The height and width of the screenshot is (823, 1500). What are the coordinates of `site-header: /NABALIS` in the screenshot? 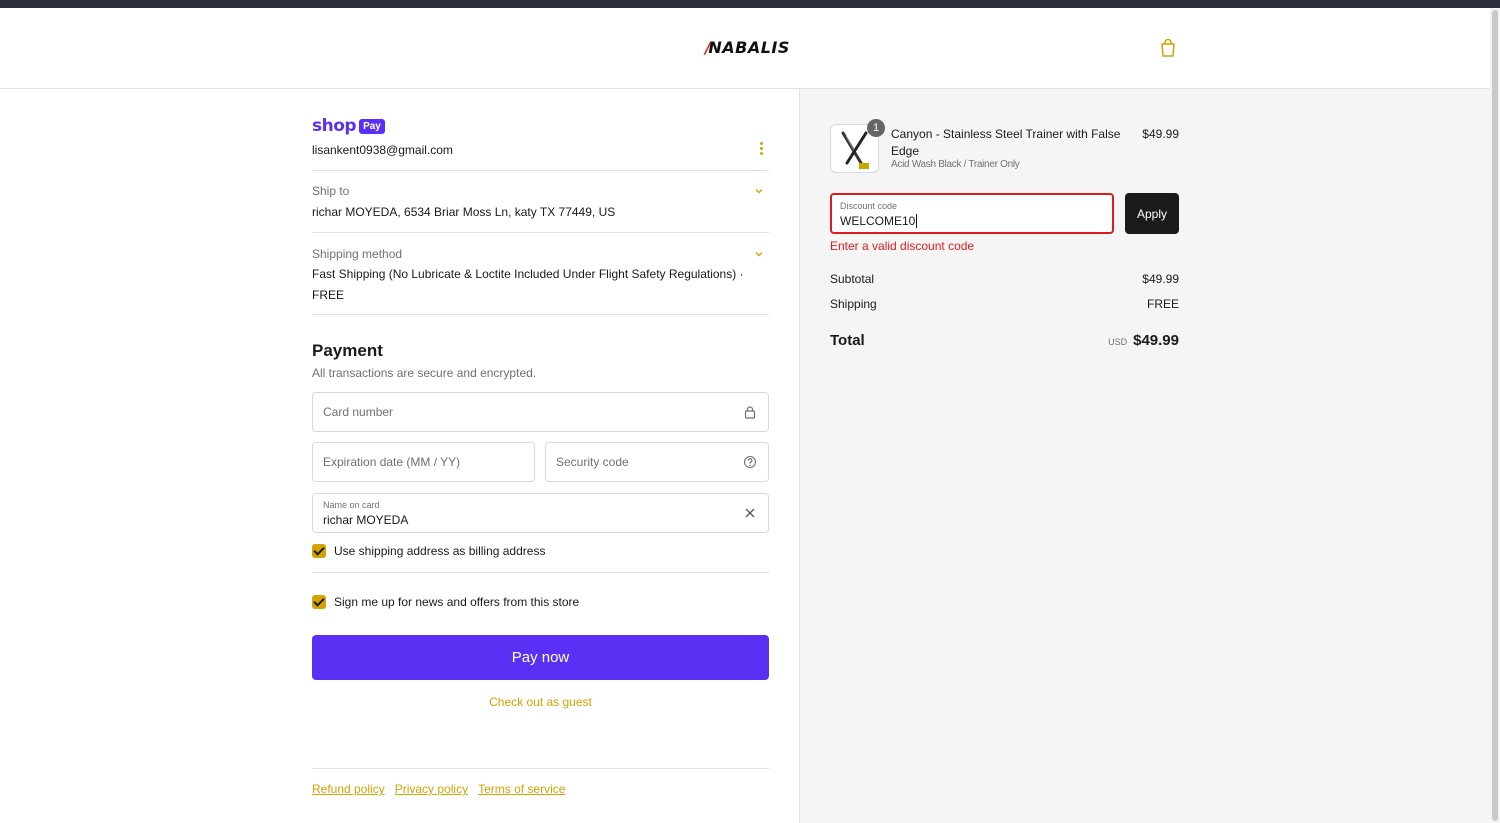 It's located at (745, 48).